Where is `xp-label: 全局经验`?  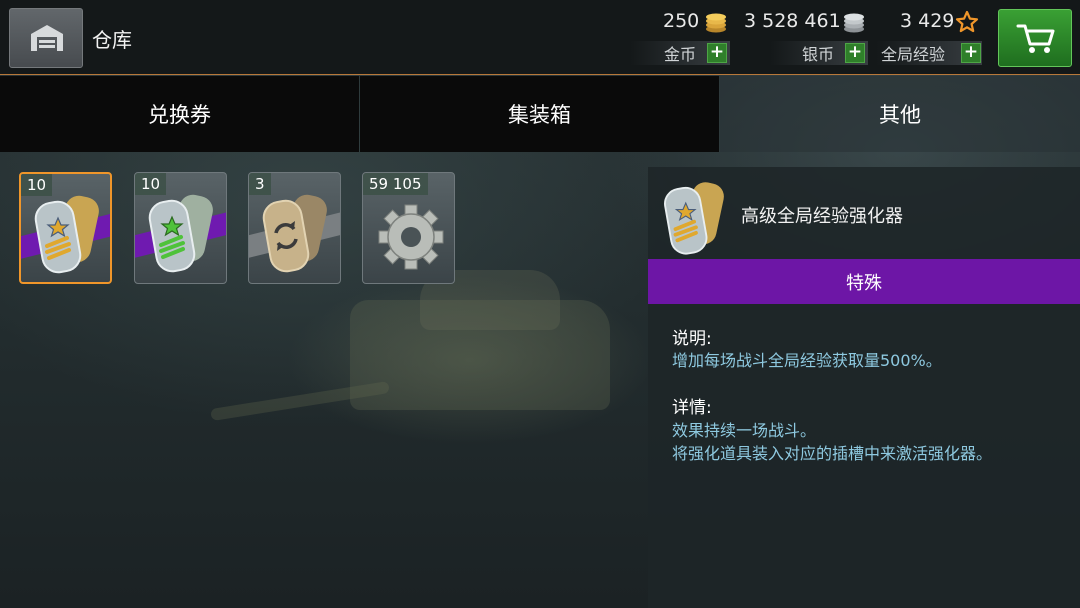 xp-label: 全局经验 is located at coordinates (913, 54).